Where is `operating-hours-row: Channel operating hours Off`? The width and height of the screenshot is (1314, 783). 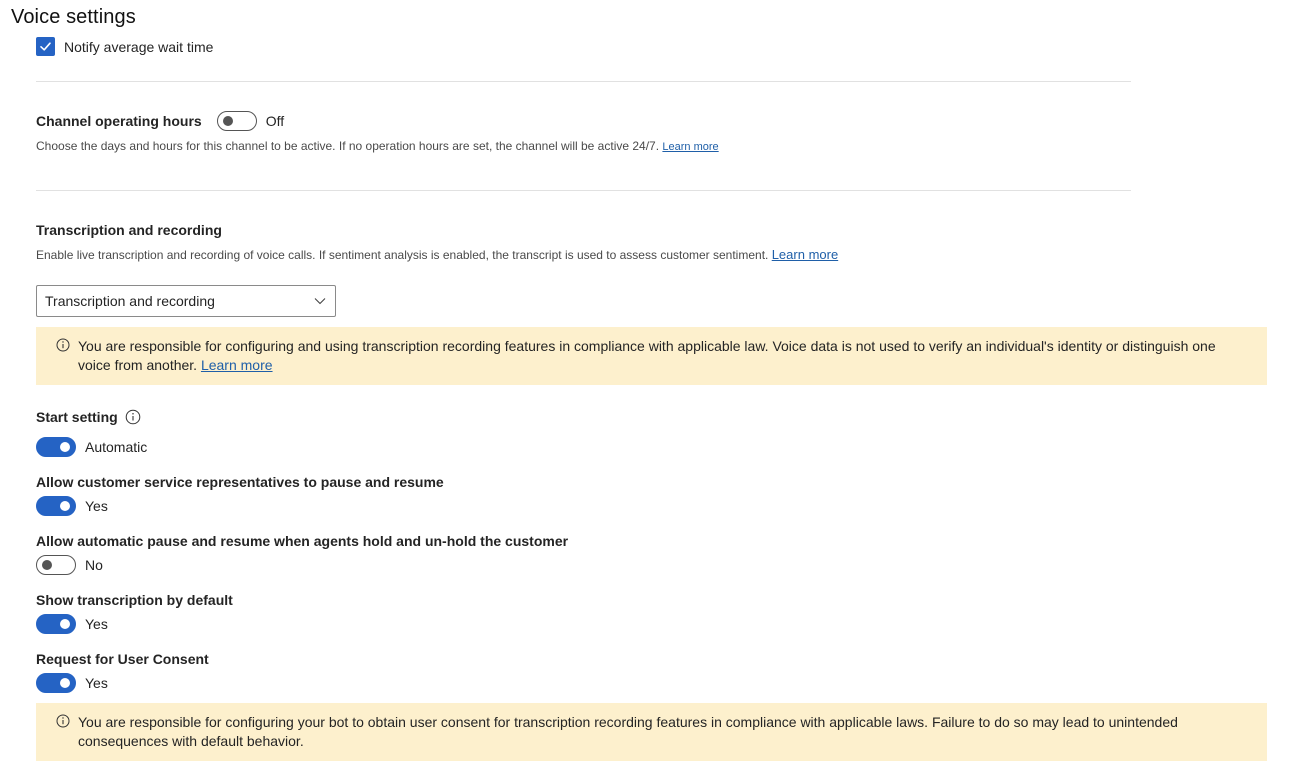 operating-hours-row: Channel operating hours Off is located at coordinates (160, 121).